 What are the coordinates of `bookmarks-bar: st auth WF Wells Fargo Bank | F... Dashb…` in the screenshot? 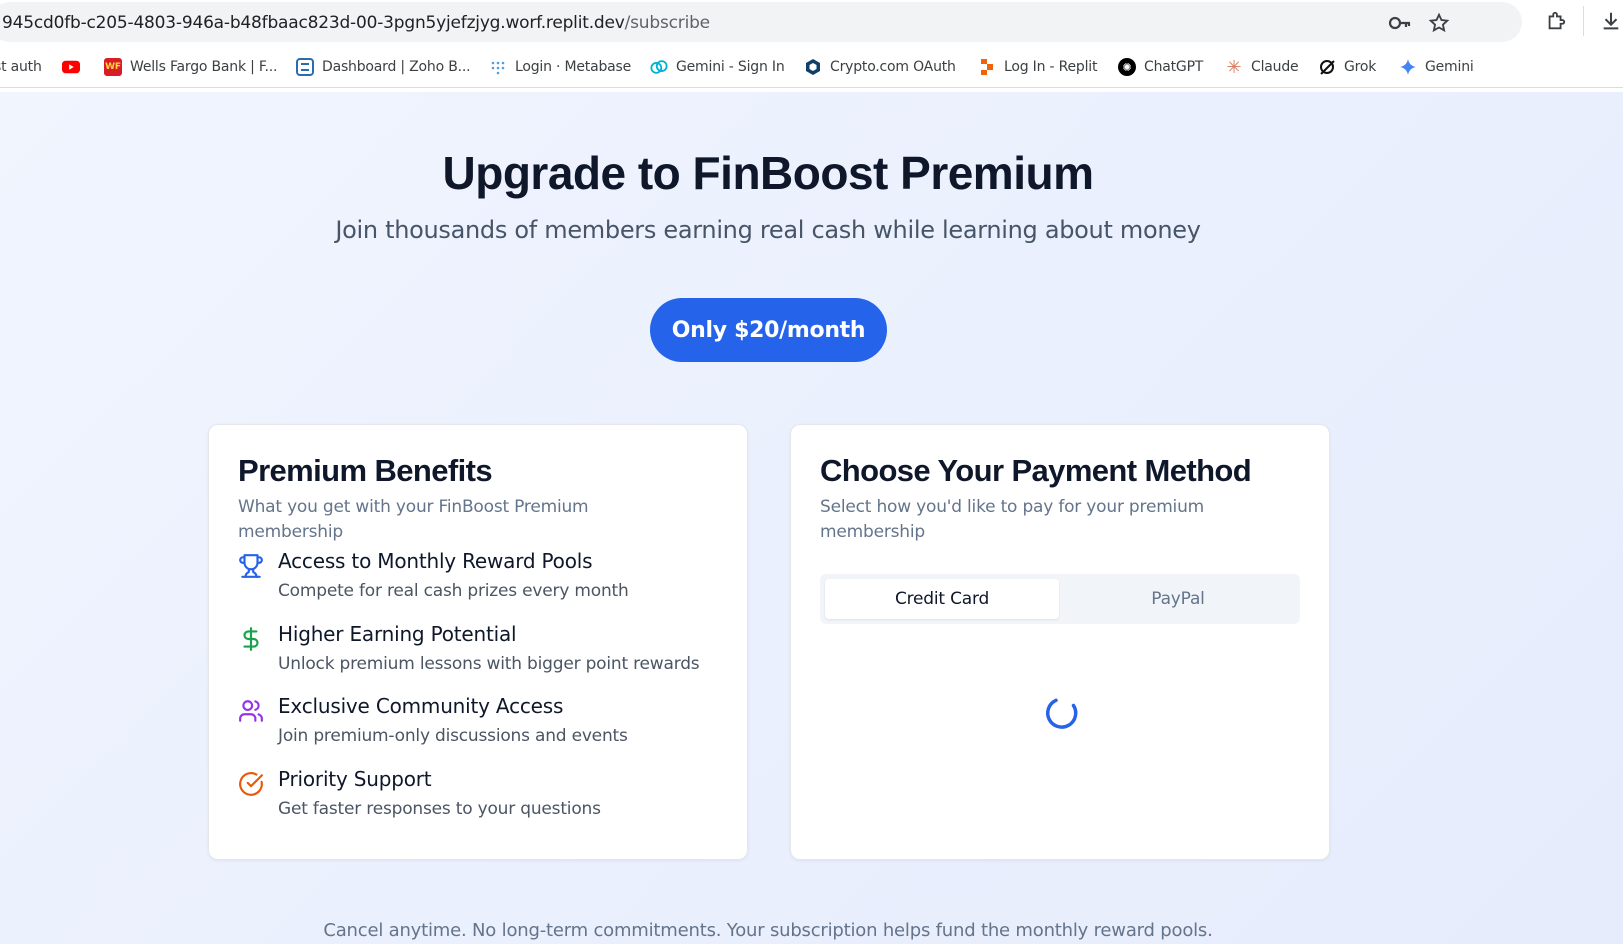 It's located at (811, 68).